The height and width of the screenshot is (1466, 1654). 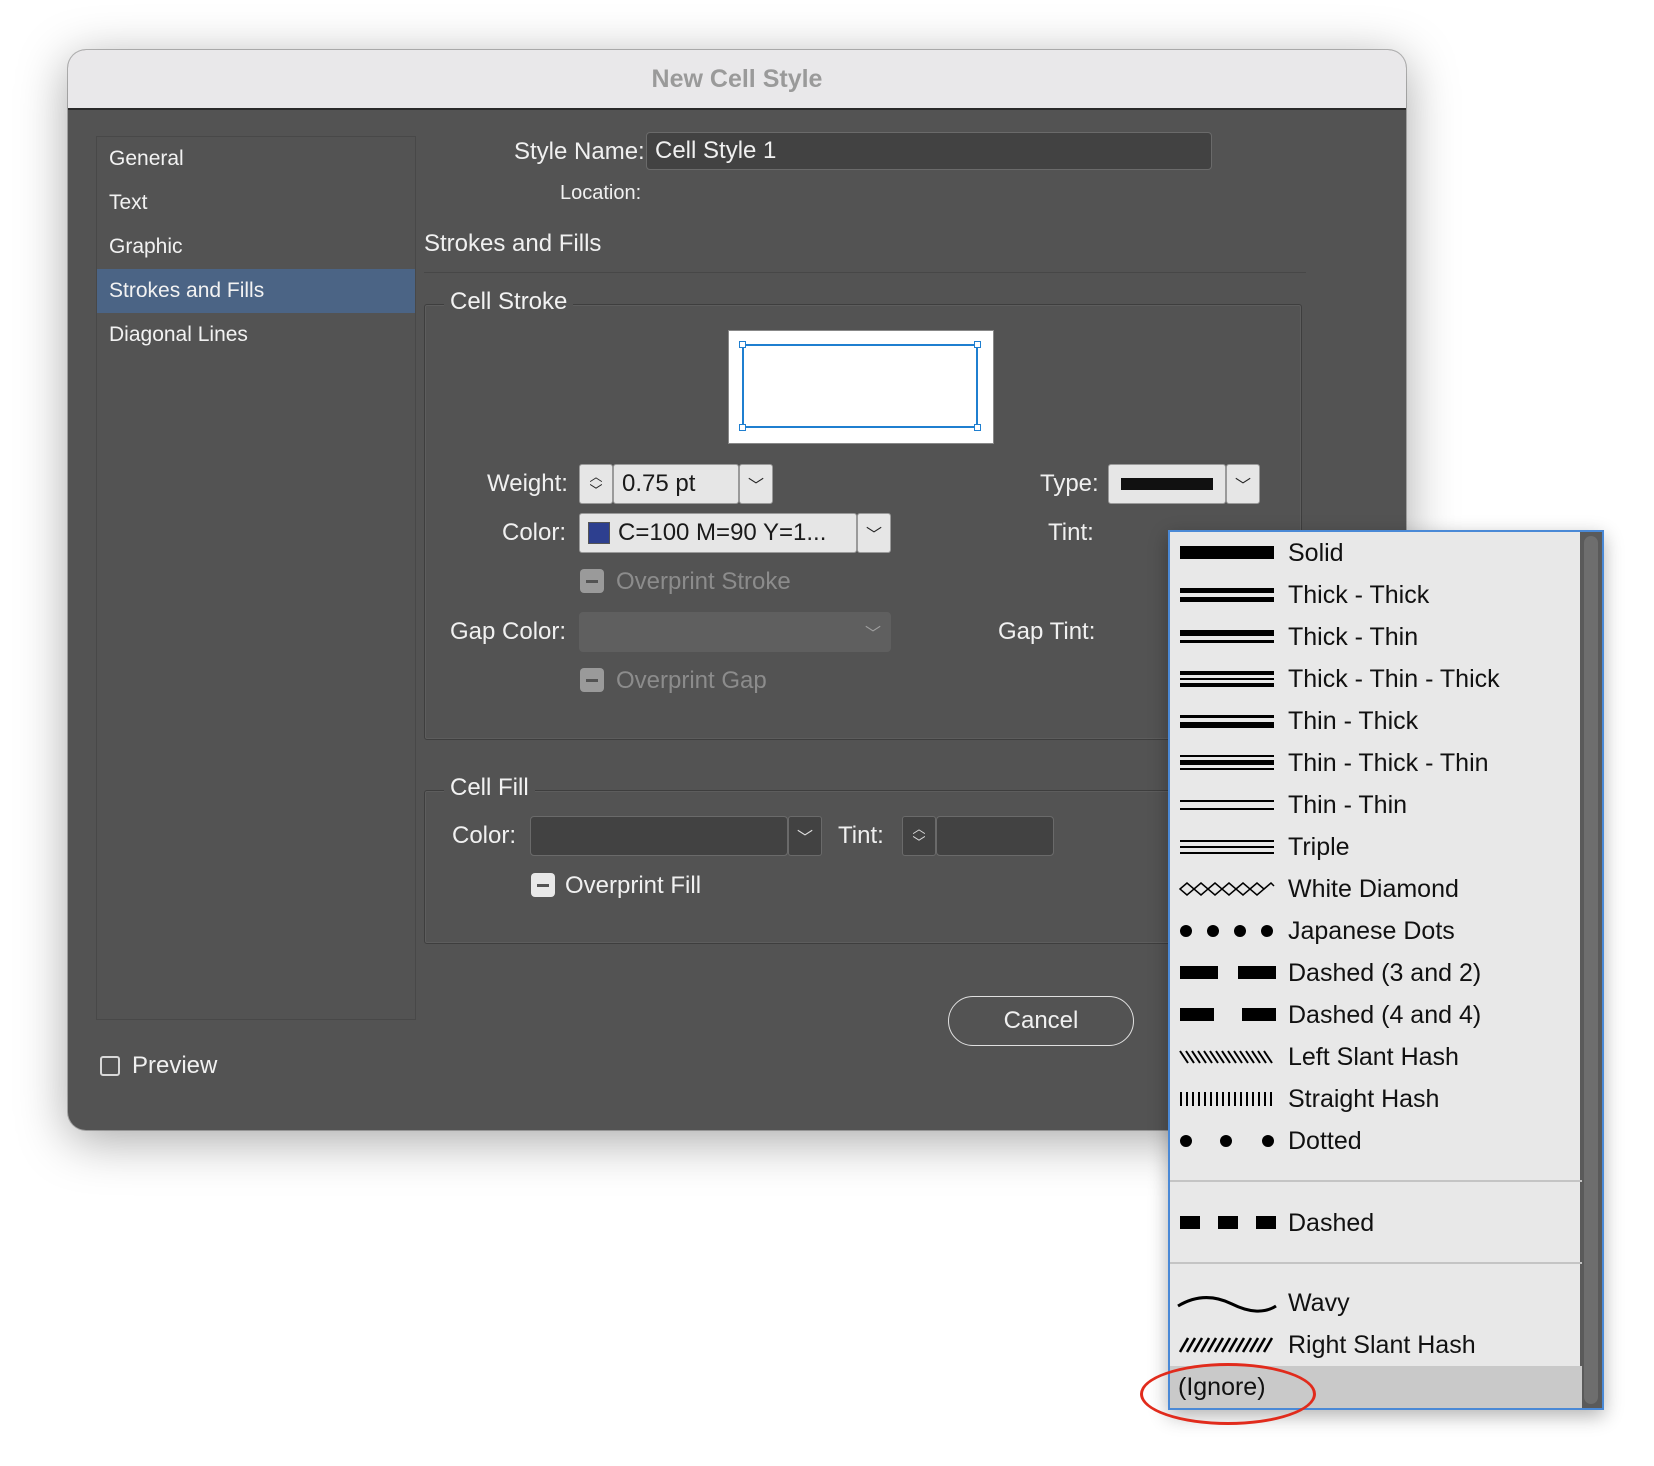 I want to click on type-dropdown-button: ﹀, so click(x=1243, y=484).